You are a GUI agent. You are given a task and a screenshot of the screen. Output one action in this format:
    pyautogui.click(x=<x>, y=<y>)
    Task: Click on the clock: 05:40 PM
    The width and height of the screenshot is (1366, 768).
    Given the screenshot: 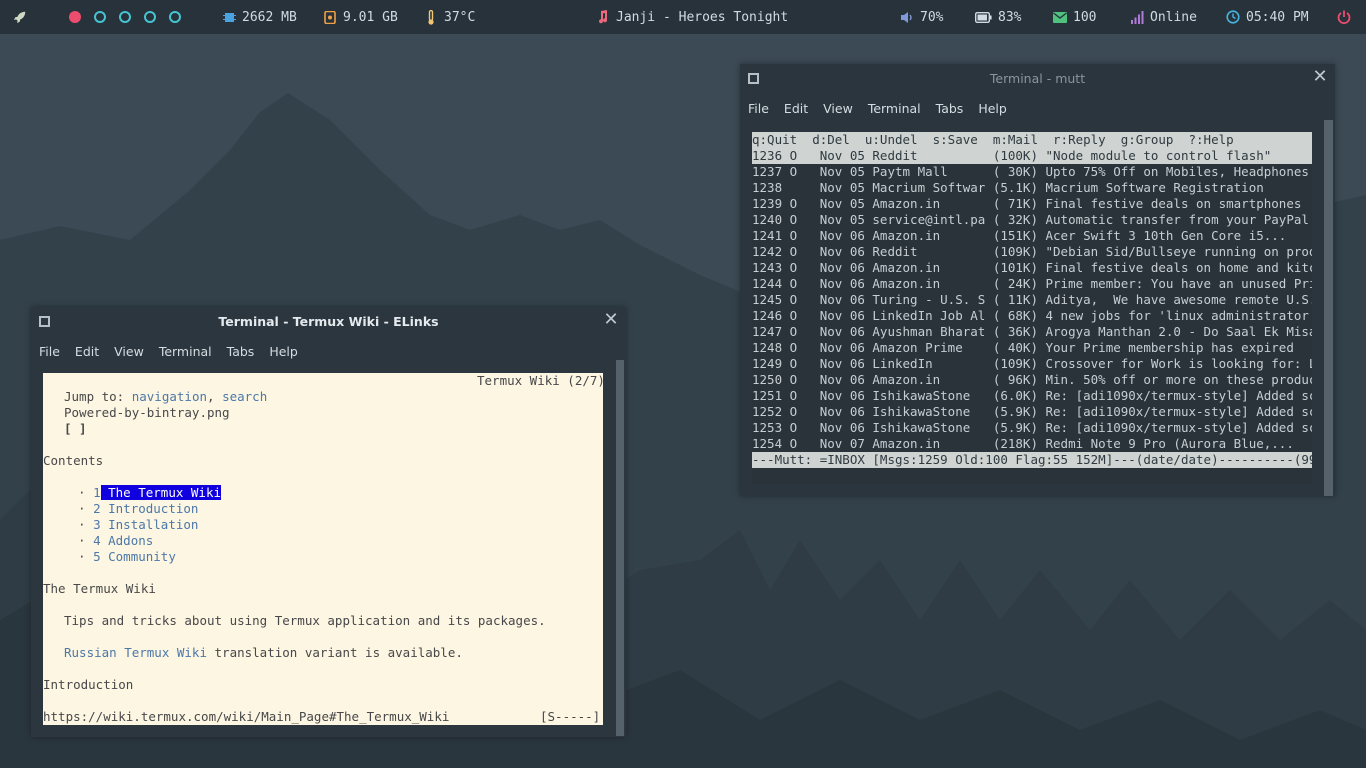 What is the action you would take?
    pyautogui.click(x=1267, y=17)
    